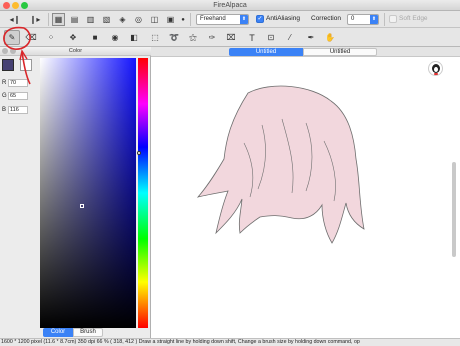 Image resolution: width=460 pixels, height=346 pixels. What do you see at coordinates (154, 19) in the screenshot?
I see `snap-curve-icon: ◫` at bounding box center [154, 19].